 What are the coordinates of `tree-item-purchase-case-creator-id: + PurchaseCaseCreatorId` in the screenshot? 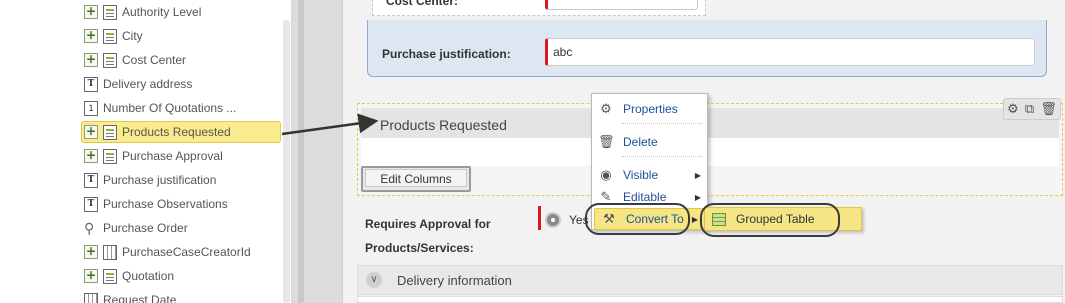 It's located at (167, 252).